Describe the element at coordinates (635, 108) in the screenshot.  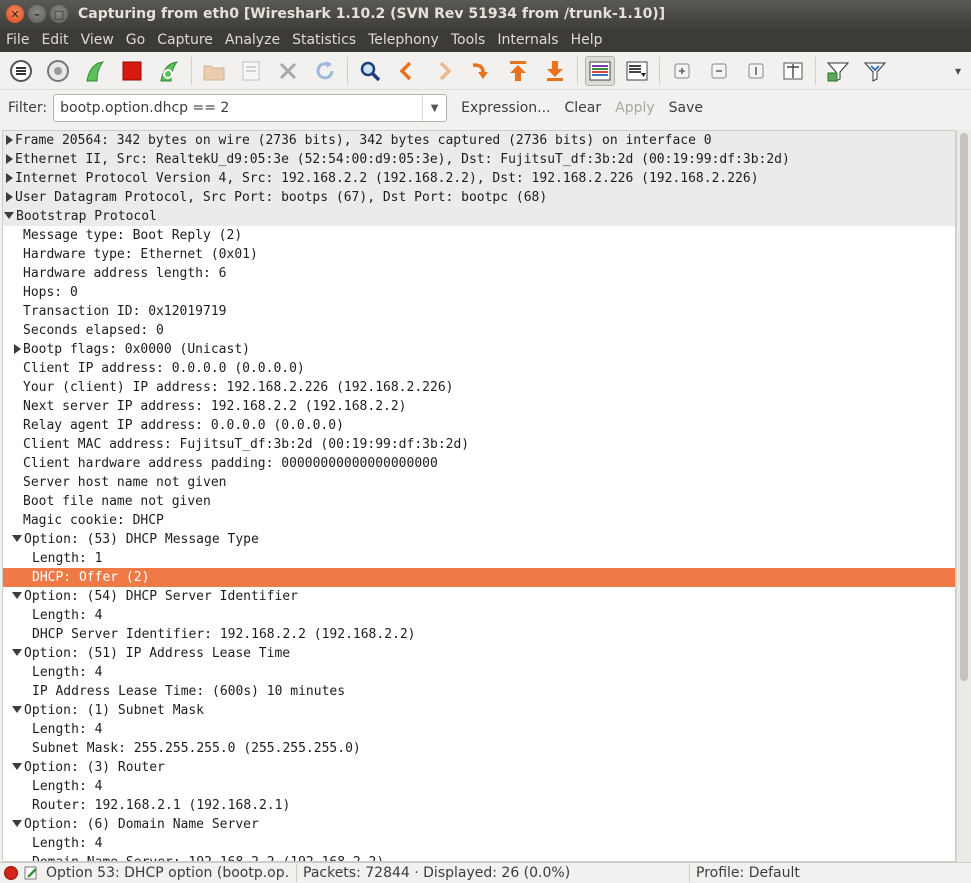
I see `apply-button: Apply` at that location.